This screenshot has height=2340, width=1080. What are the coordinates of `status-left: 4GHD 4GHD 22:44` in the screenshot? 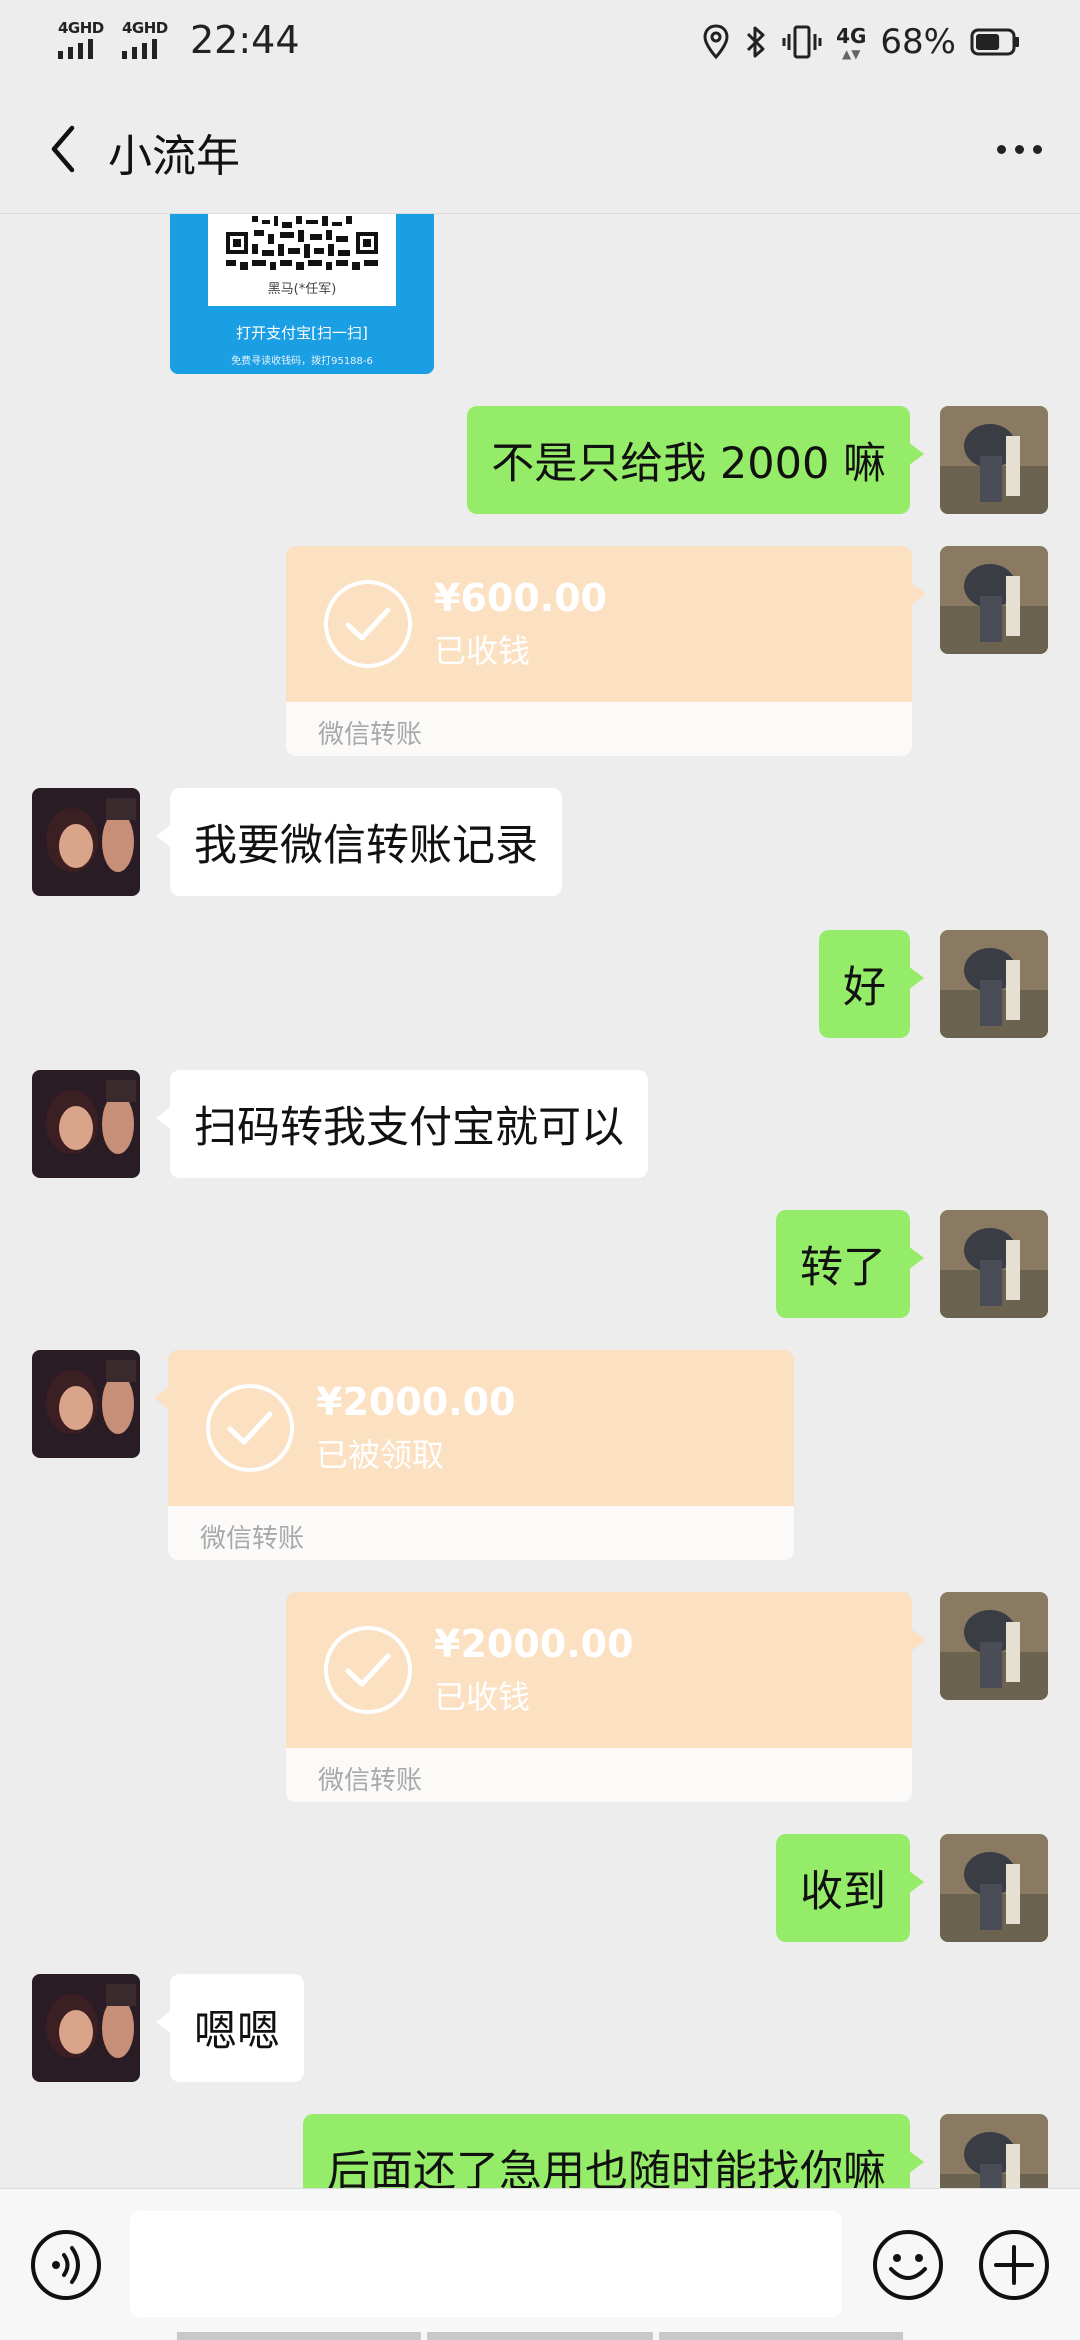 It's located at (179, 40).